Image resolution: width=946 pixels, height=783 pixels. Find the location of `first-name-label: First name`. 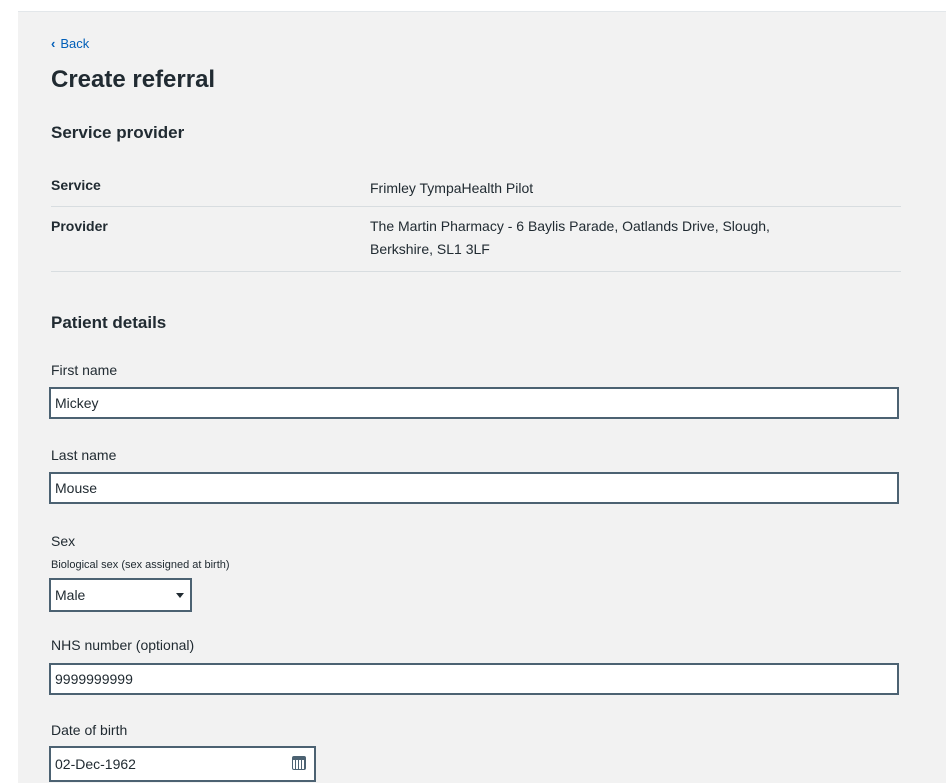

first-name-label: First name is located at coordinates (84, 370).